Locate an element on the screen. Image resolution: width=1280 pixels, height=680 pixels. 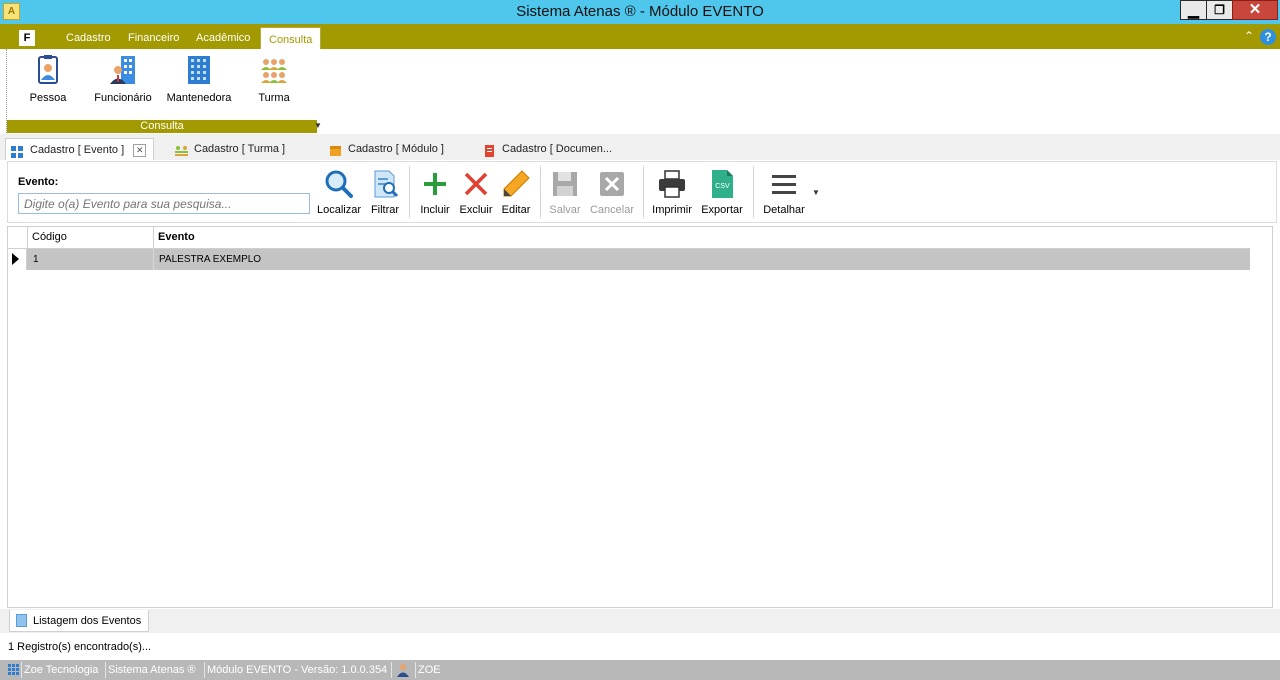
csv-file-icon: CSV is located at coordinates (722, 184).